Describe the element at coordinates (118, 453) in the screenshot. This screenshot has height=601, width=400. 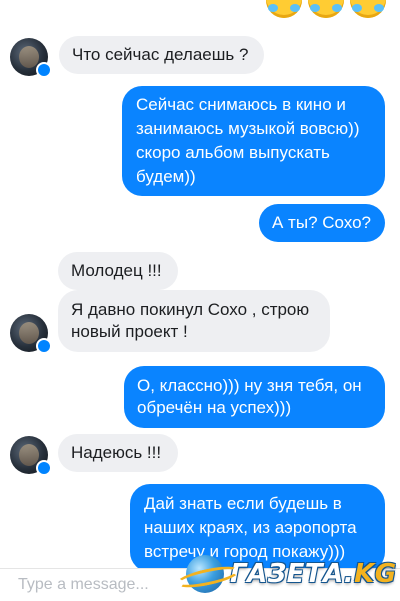
I see `incoming-message: Надеюсь !!!` at that location.